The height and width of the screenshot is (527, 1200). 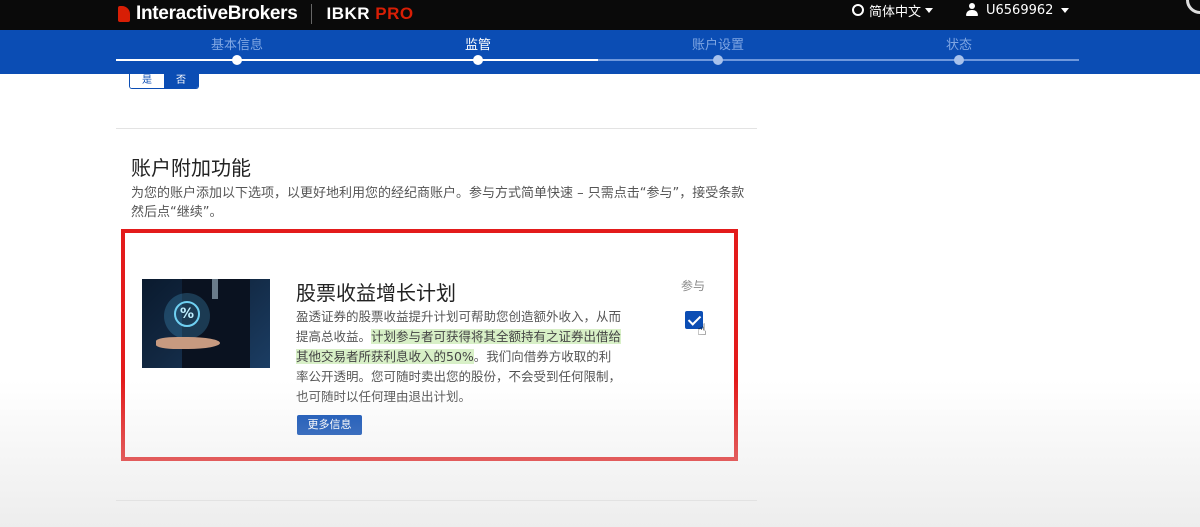 I want to click on tie-graphic, so click(x=215, y=289).